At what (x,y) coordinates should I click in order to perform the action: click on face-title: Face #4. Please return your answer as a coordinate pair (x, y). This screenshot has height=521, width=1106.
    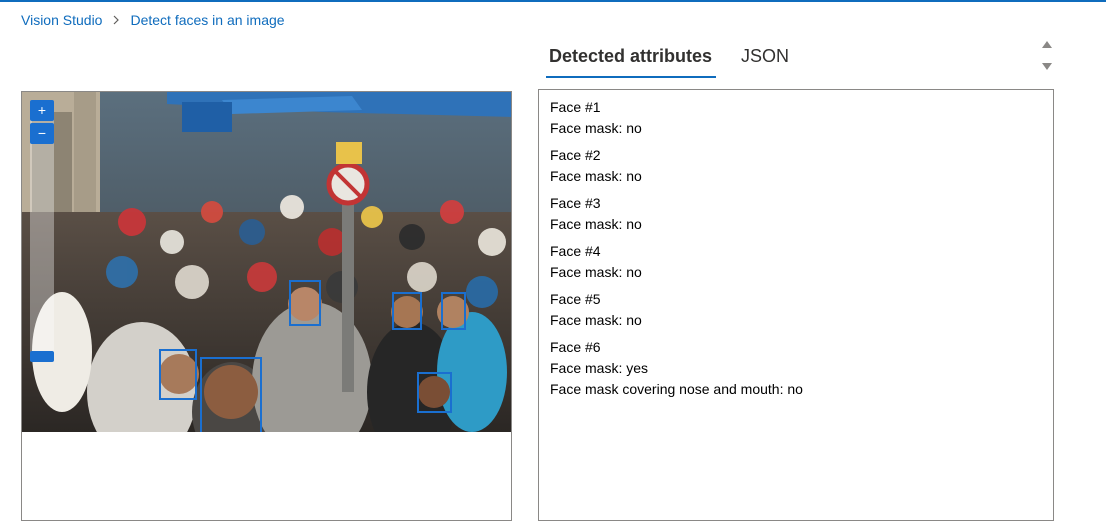
    Looking at the image, I should click on (575, 251).